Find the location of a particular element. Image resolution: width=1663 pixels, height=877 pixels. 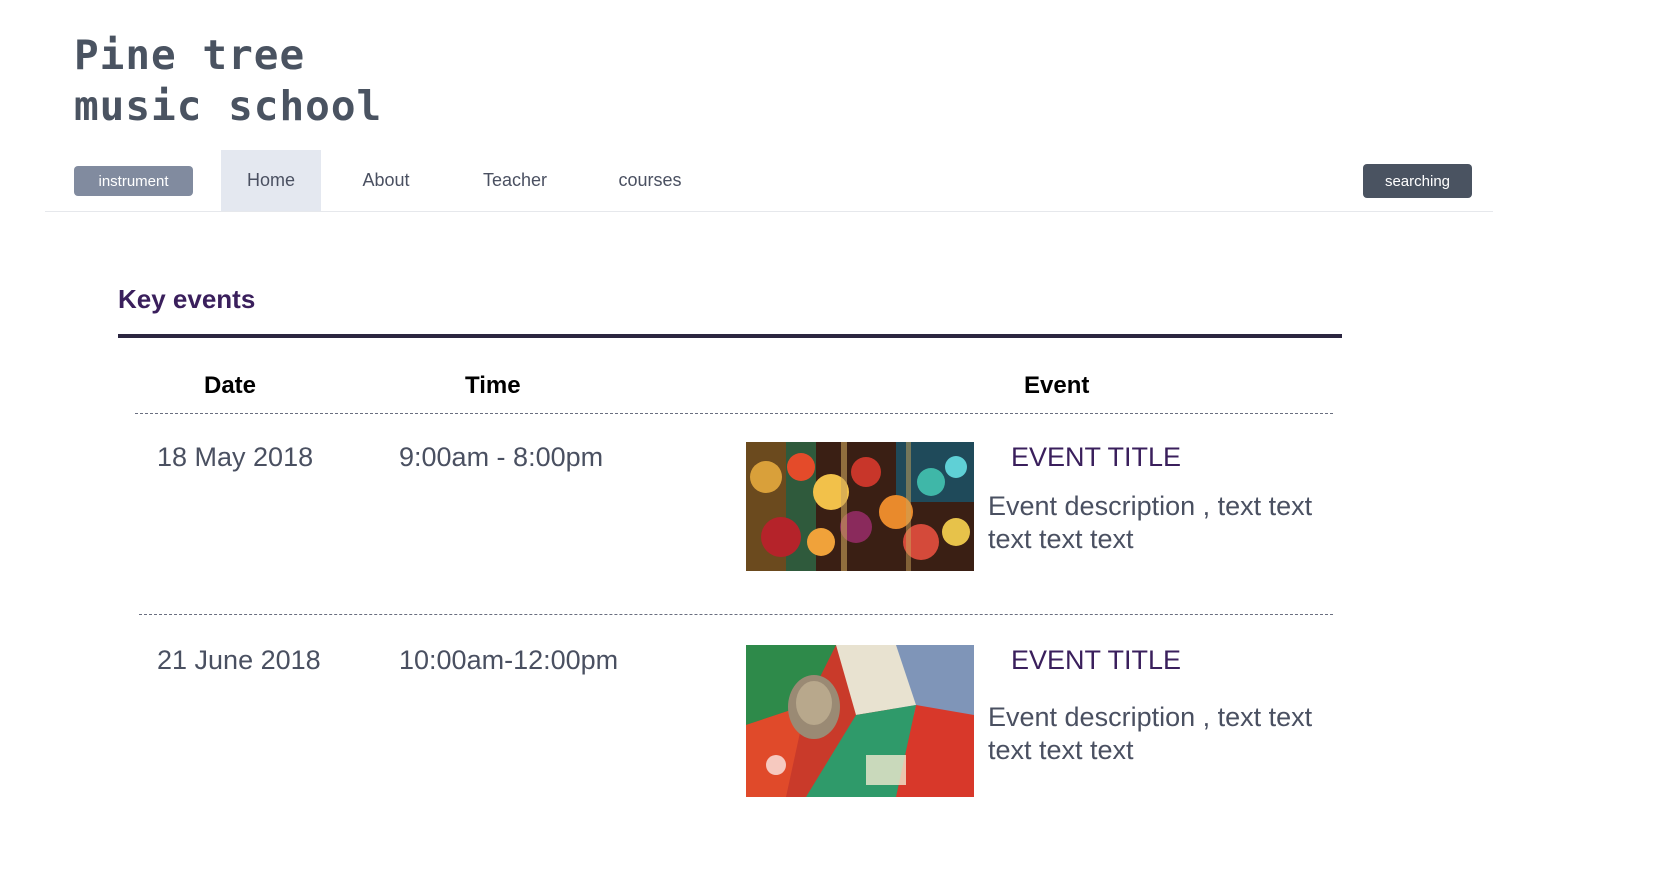

performer-photo-icon is located at coordinates (860, 721).